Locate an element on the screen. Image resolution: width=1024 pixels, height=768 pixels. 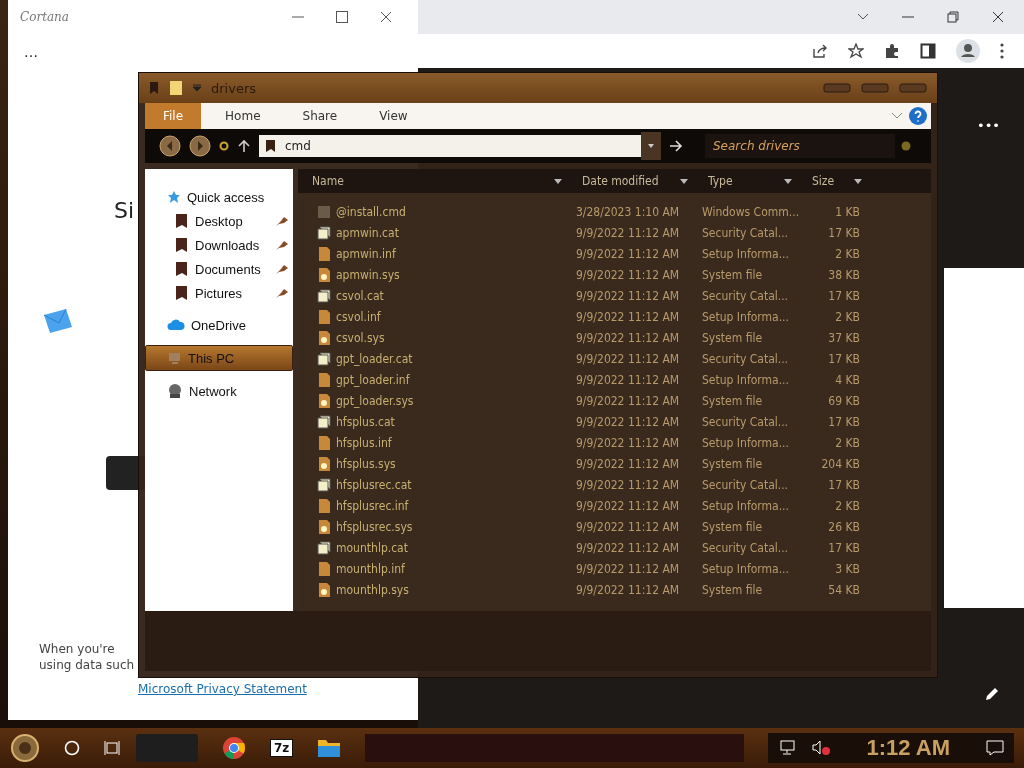
file-name: gpt_loader.cat is located at coordinates (433, 358).